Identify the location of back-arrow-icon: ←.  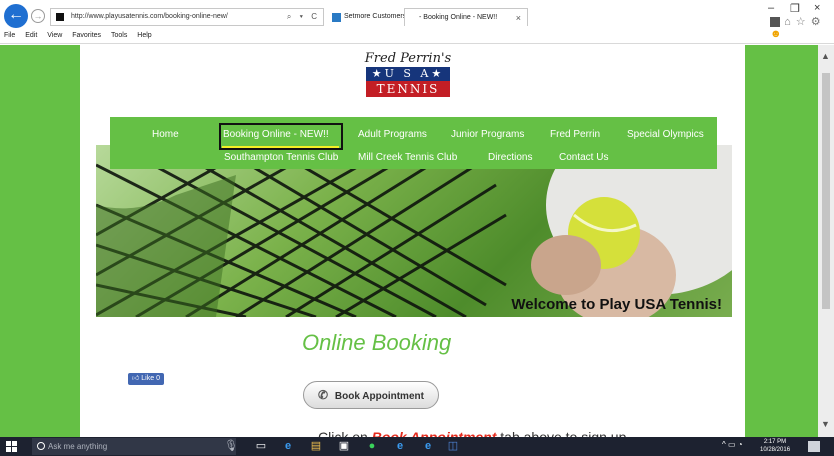
(16, 16).